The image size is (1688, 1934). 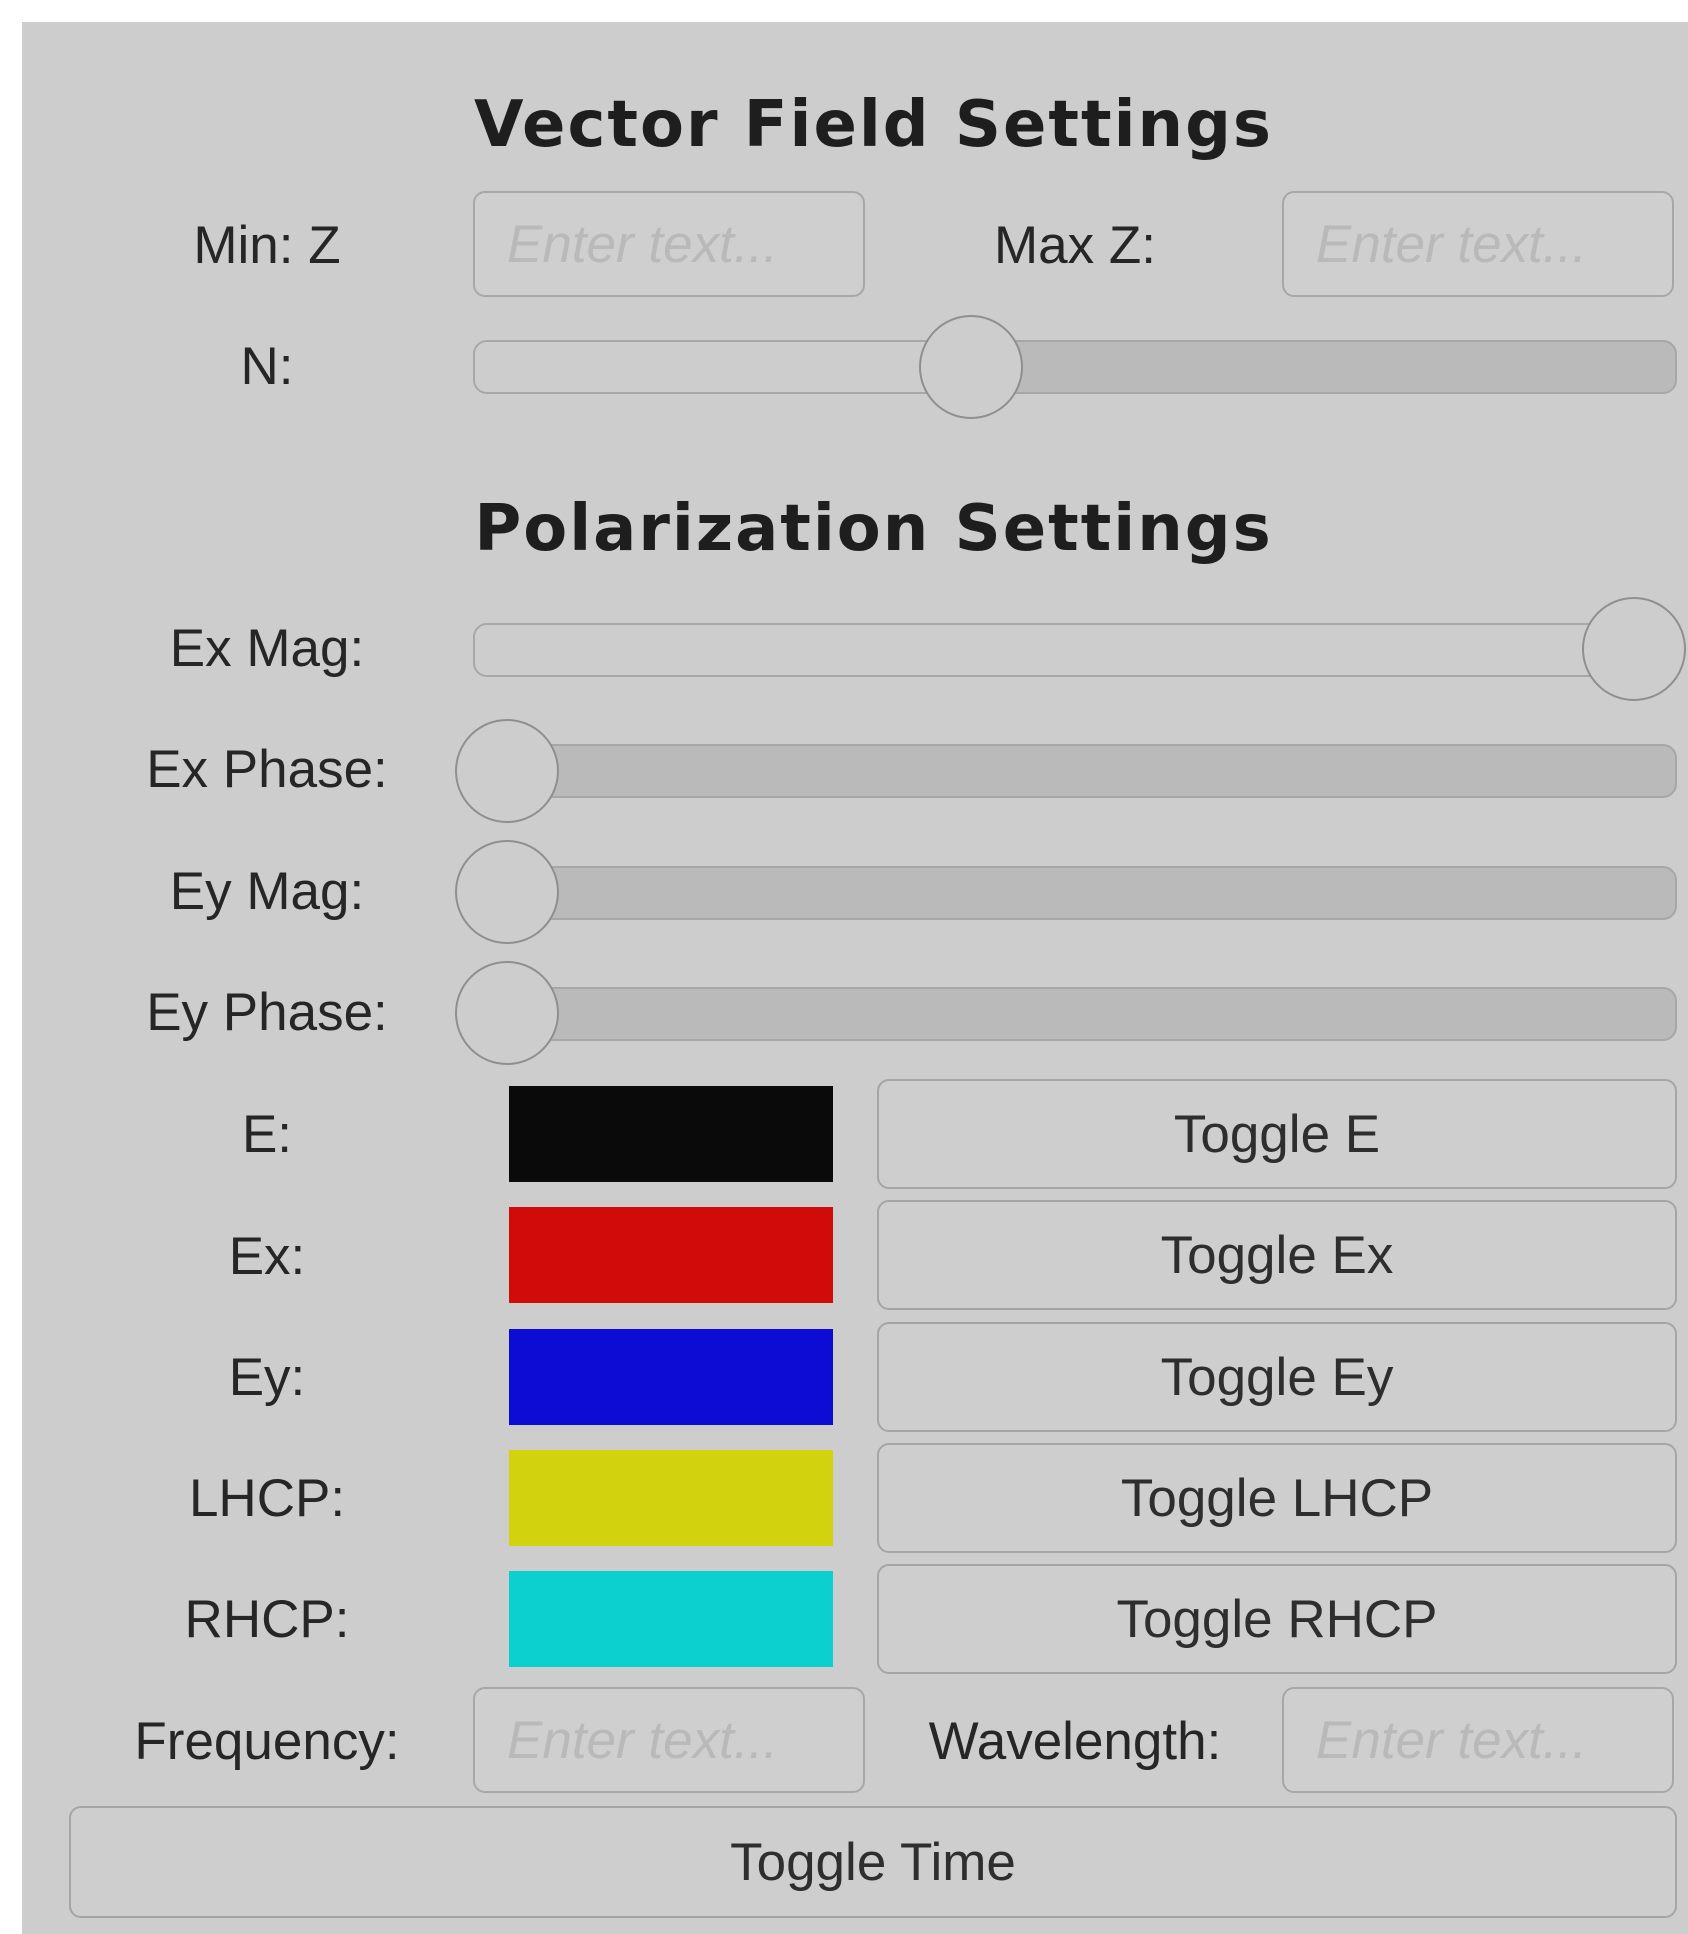 I want to click on wavelength-input, so click(x=1478, y=1740).